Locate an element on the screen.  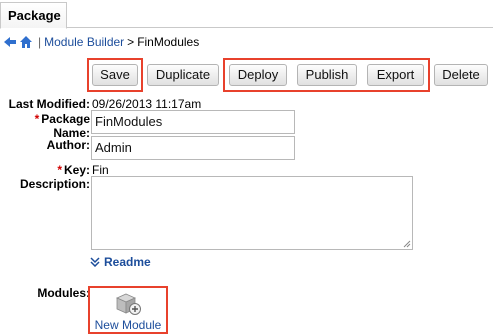
package-name-label-text: Package Name: is located at coordinates (65, 126).